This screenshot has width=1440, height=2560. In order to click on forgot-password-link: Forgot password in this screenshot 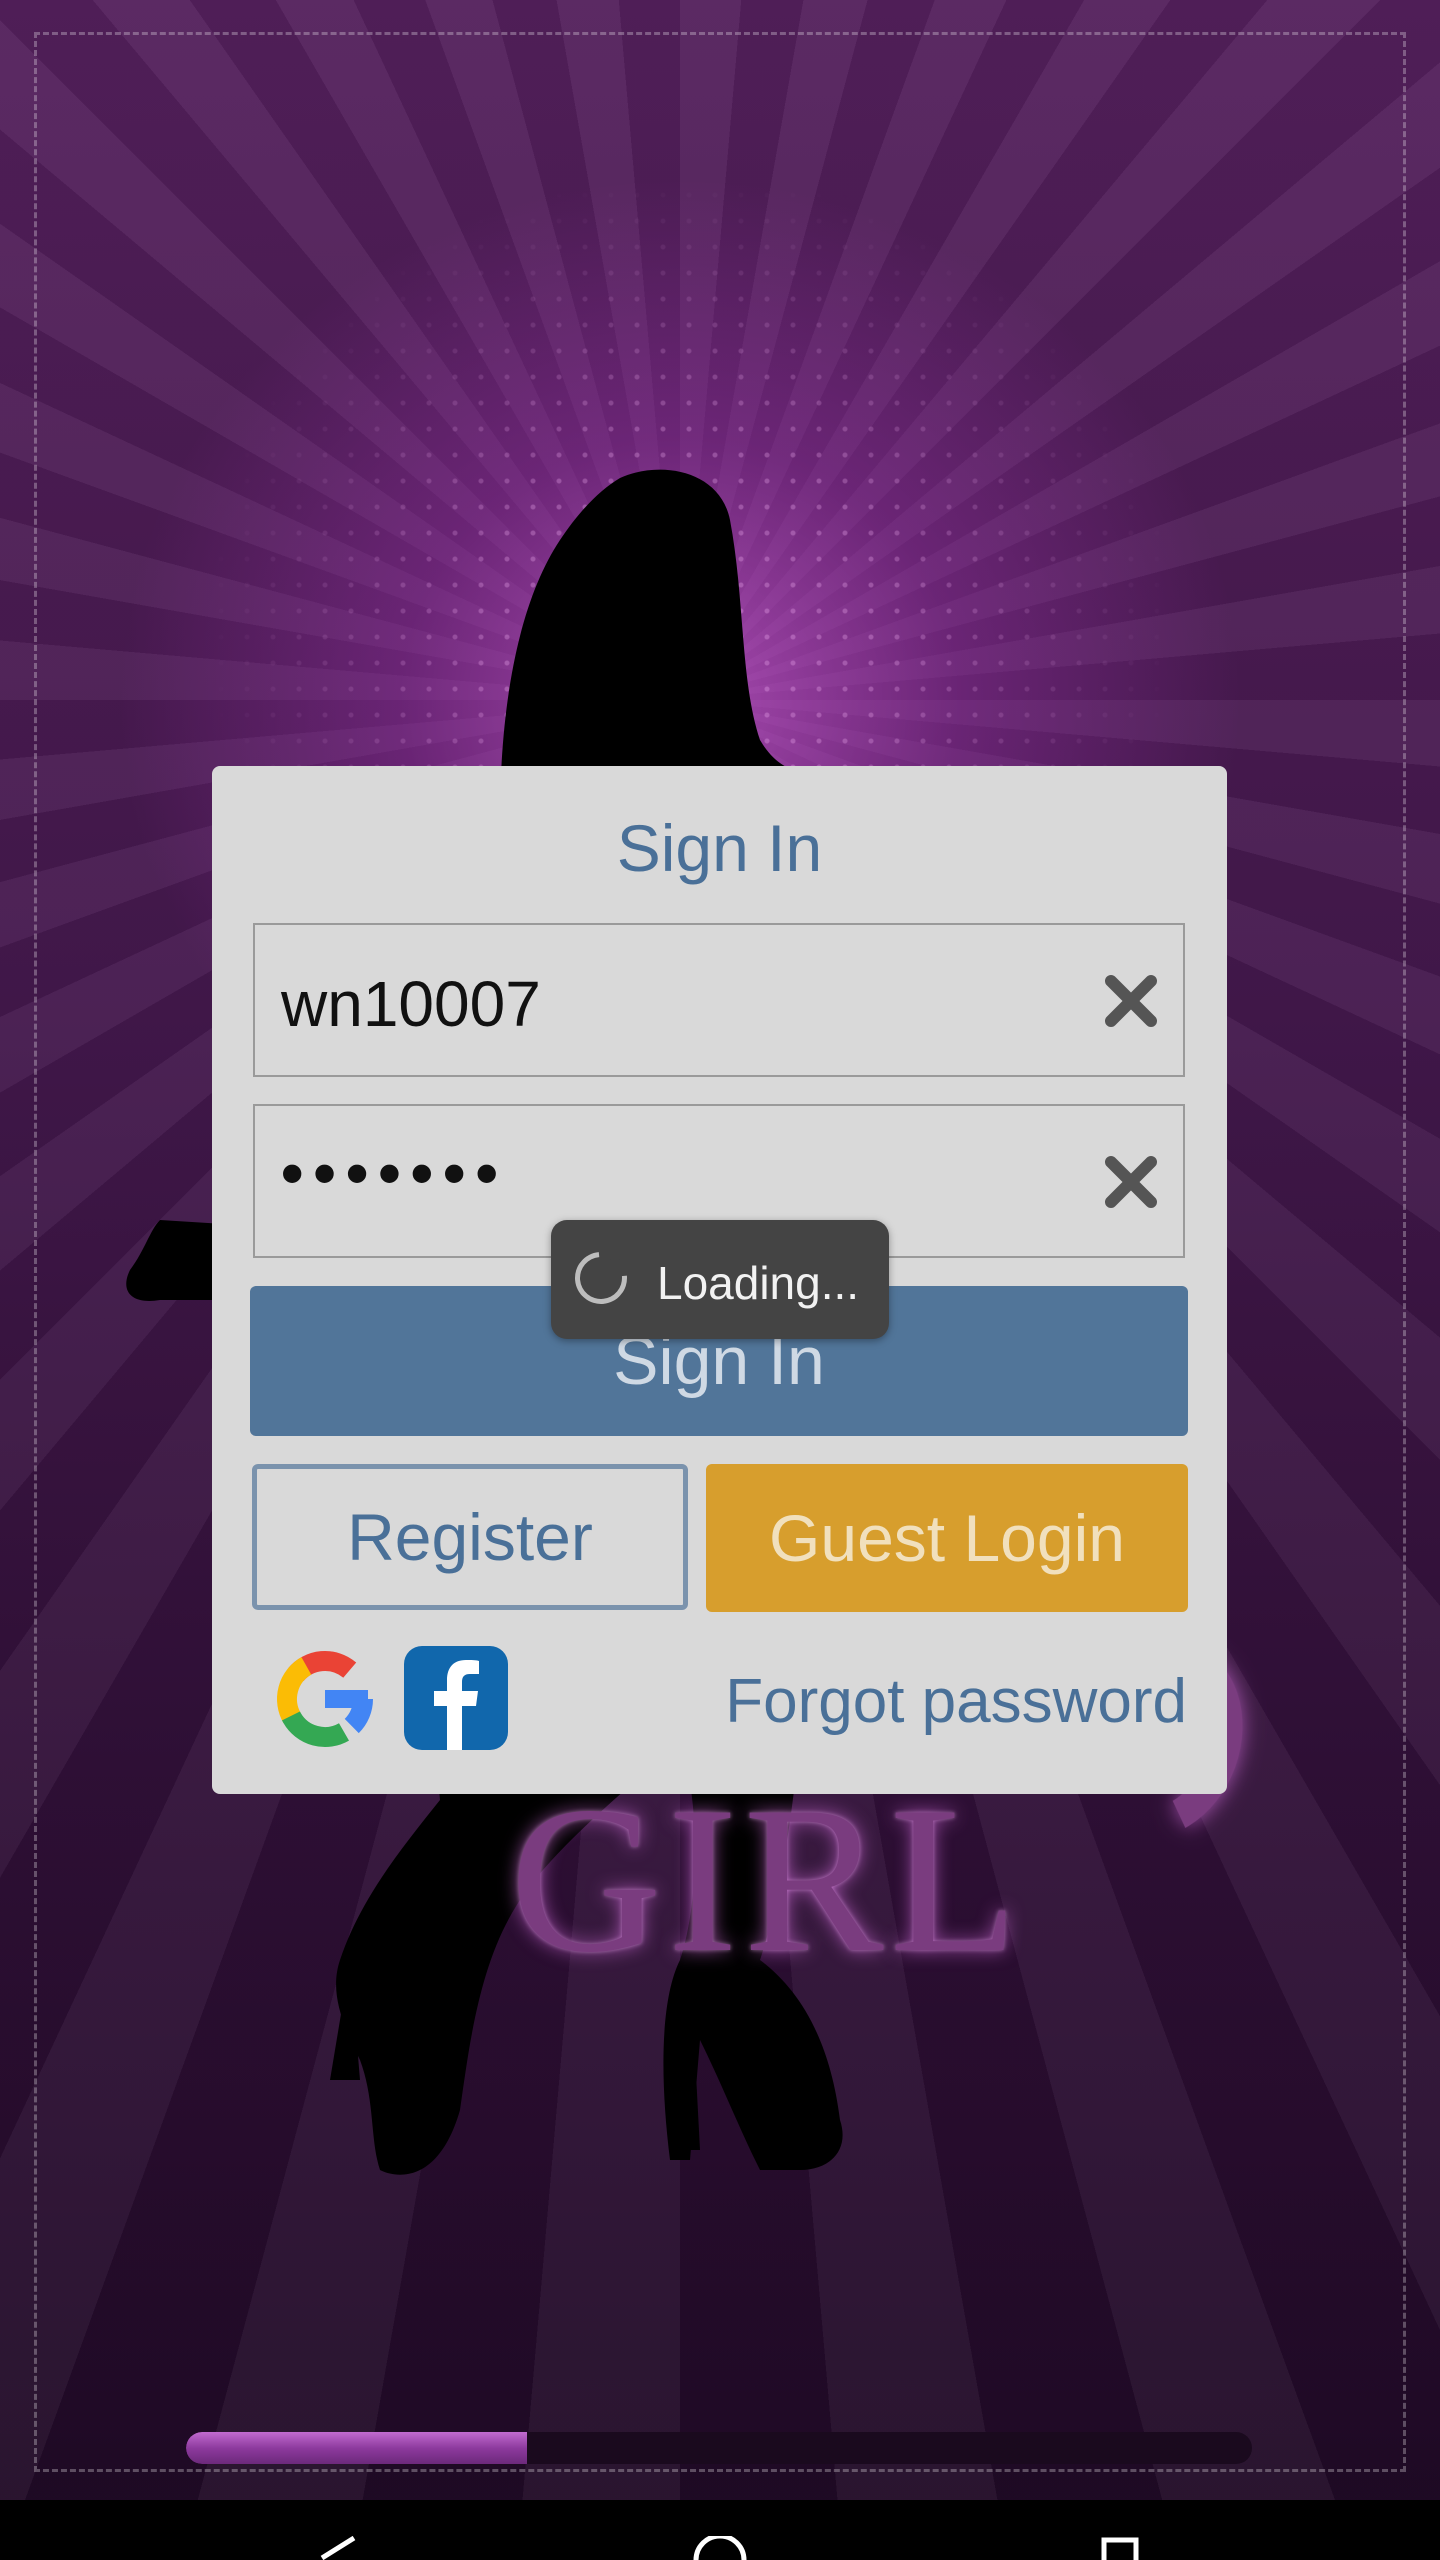, I will do `click(956, 1701)`.